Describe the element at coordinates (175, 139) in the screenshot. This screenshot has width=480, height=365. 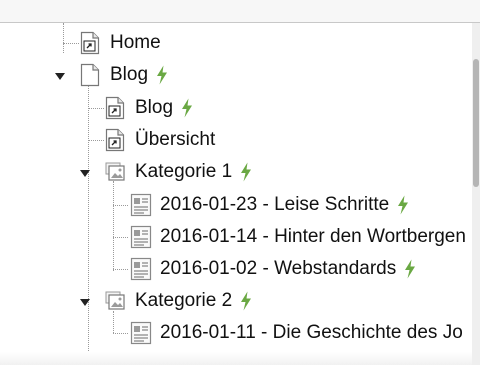
I see `tree-node-label: Übersicht` at that location.